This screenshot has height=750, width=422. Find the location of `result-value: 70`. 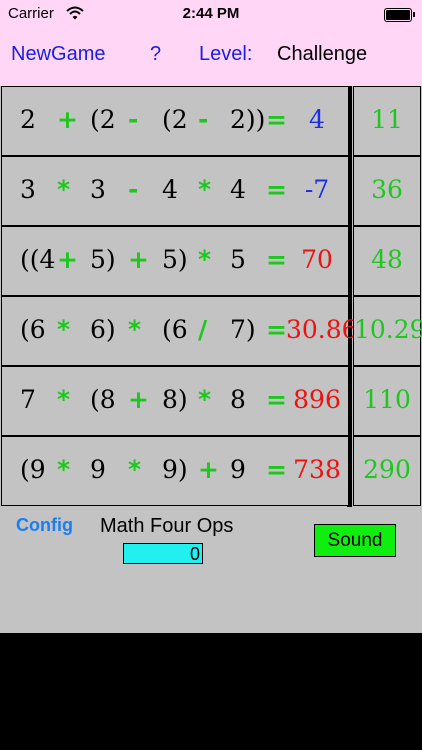

result-value: 70 is located at coordinates (317, 259).